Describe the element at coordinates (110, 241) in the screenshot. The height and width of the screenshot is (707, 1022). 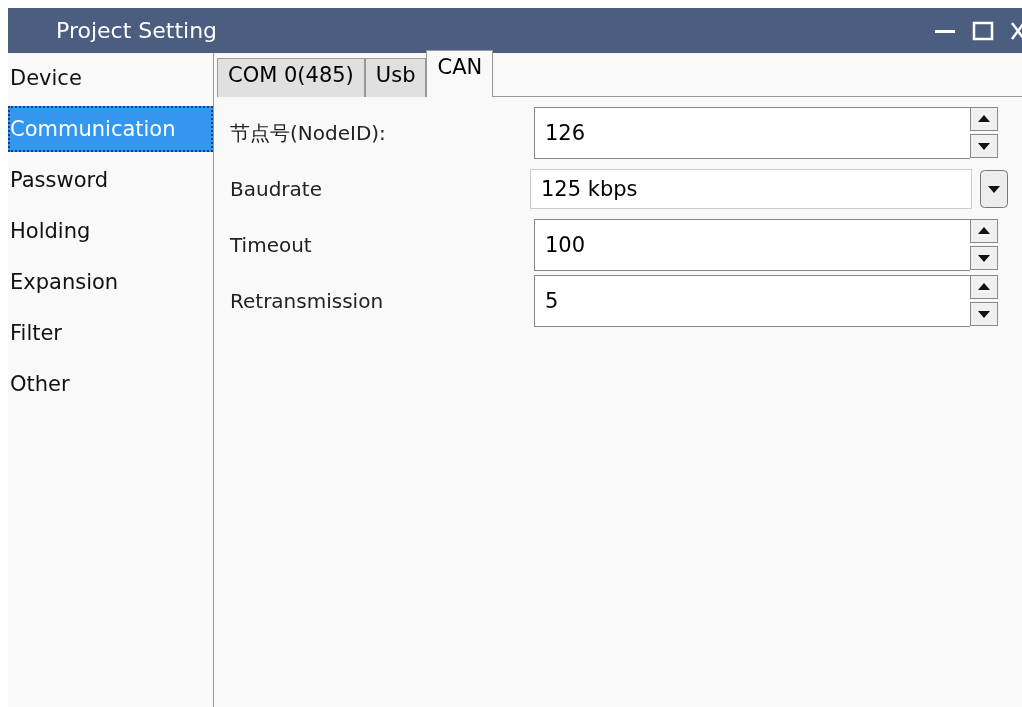
I see `sidebar-item: Holding` at that location.